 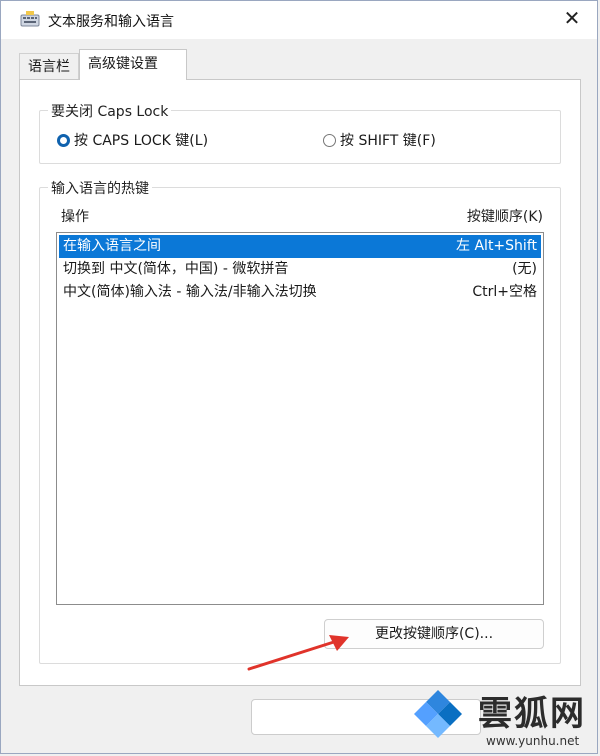 I want to click on watermark: 雲狐网 www.yunhu.net, so click(x=503, y=720).